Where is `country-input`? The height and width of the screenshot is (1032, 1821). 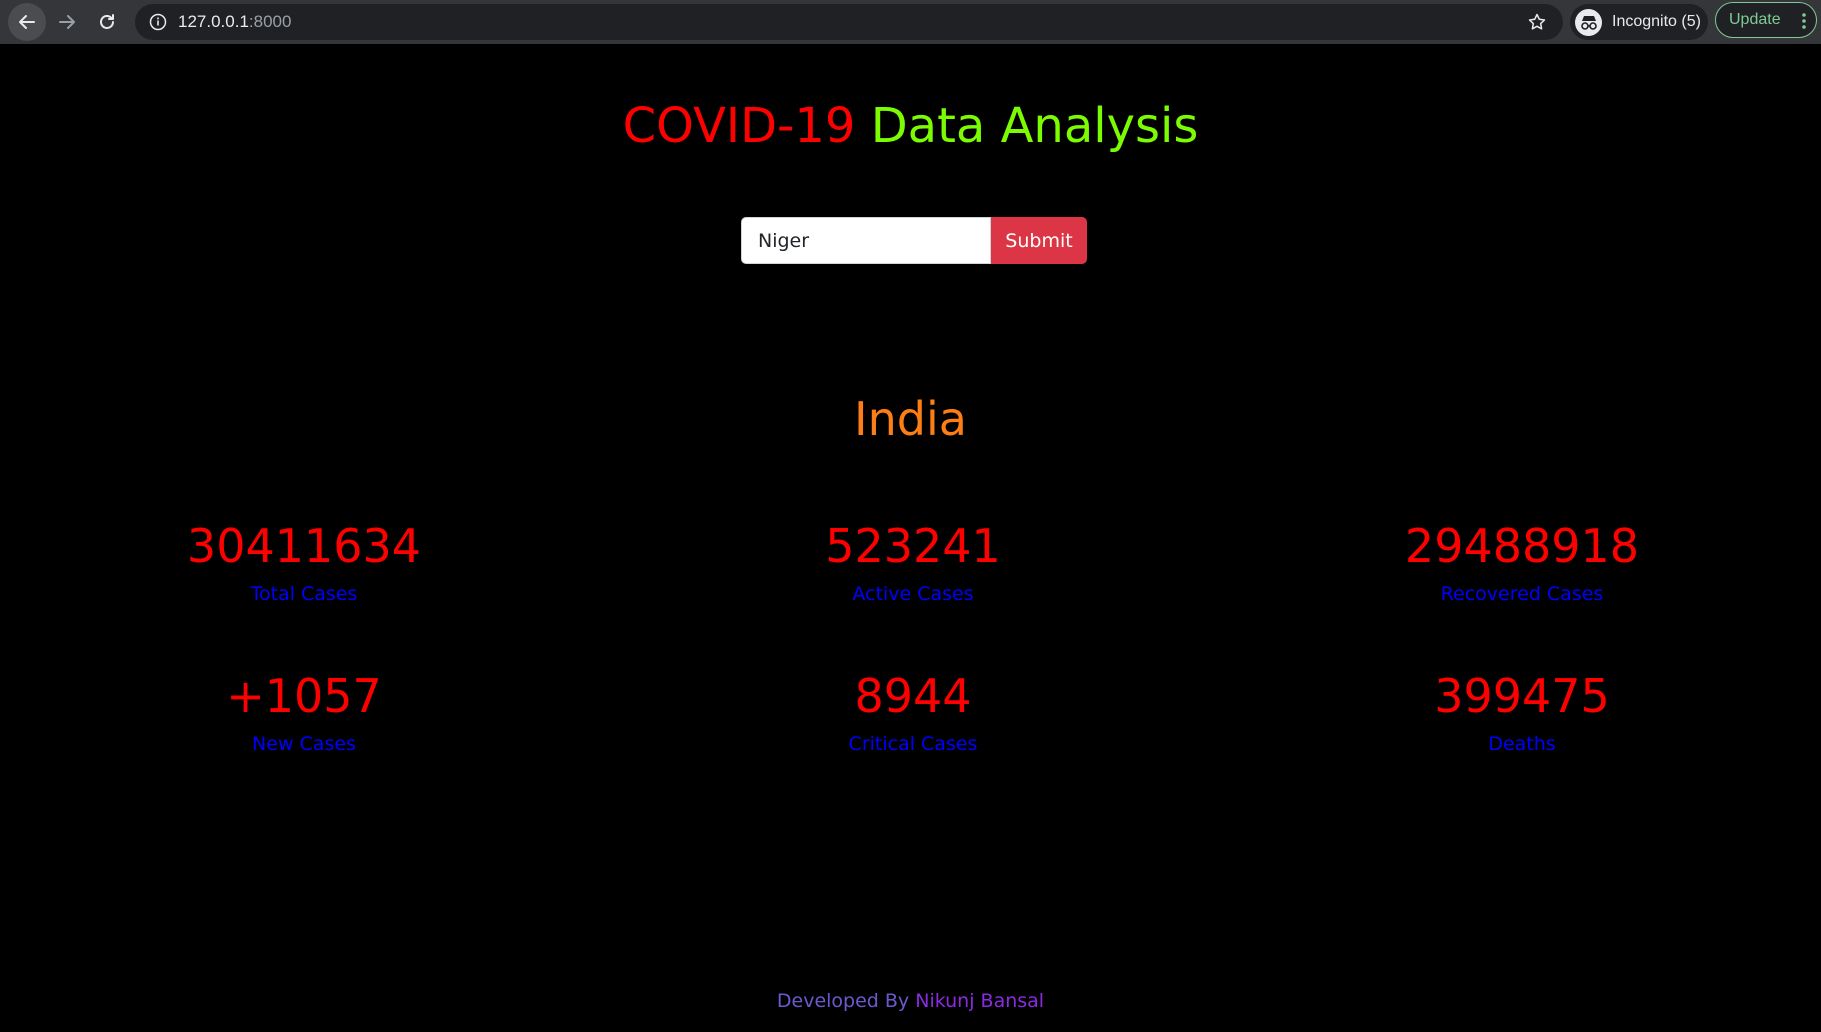
country-input is located at coordinates (866, 240).